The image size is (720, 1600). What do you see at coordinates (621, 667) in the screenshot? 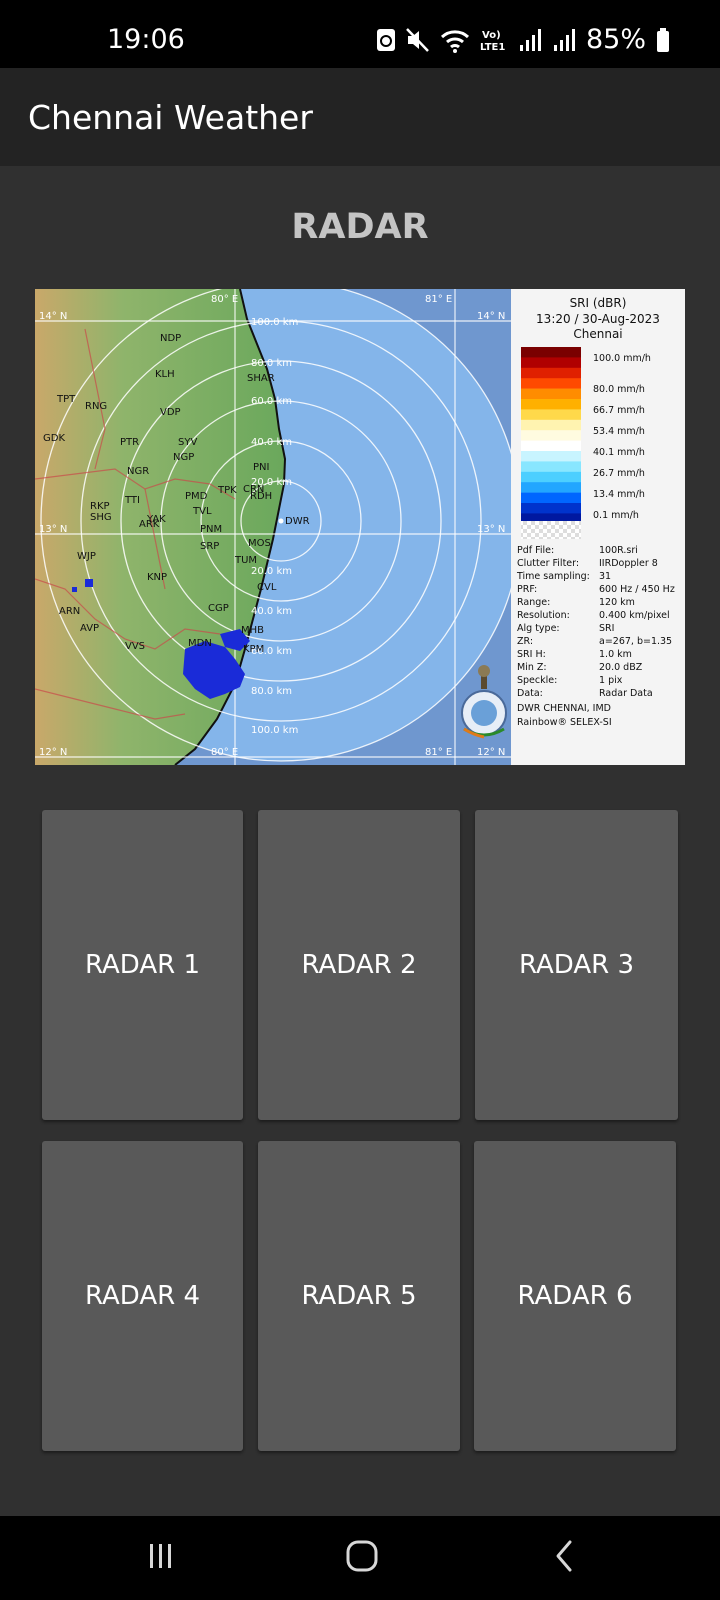
I see `meta-value: 20.0 dBZ` at bounding box center [621, 667].